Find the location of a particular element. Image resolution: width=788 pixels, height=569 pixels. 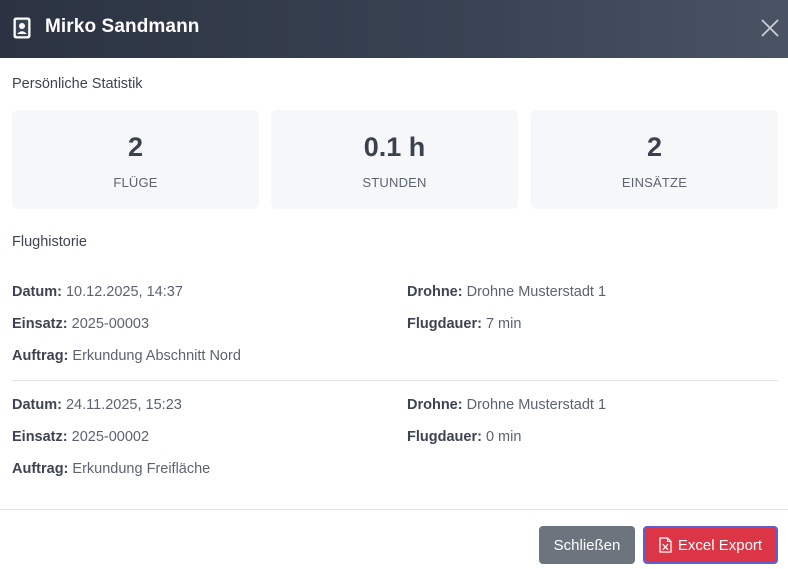

entry-duration: Flugdauer: 0 min is located at coordinates (464, 437).